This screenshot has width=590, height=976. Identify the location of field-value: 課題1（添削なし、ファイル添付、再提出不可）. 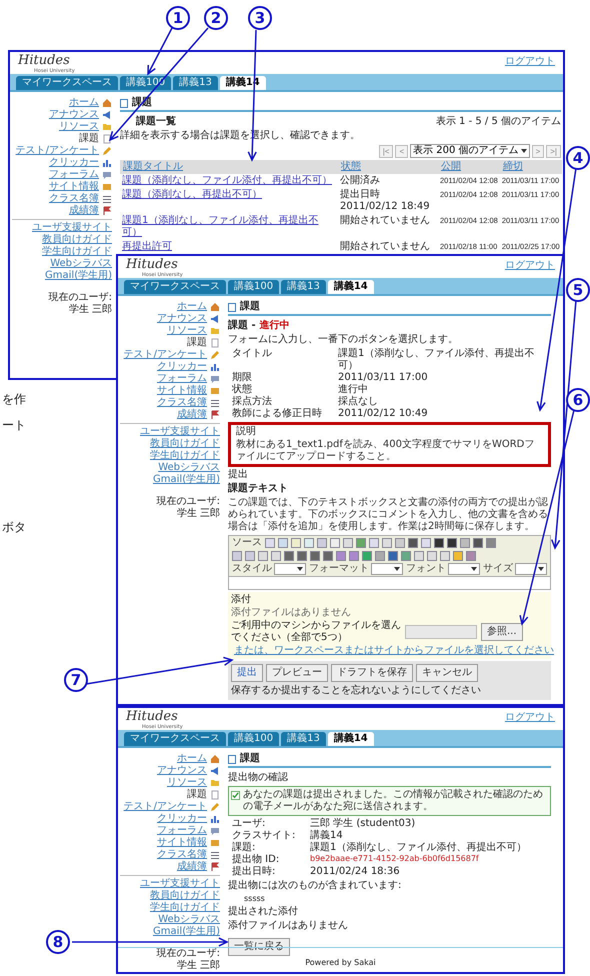
(419, 848).